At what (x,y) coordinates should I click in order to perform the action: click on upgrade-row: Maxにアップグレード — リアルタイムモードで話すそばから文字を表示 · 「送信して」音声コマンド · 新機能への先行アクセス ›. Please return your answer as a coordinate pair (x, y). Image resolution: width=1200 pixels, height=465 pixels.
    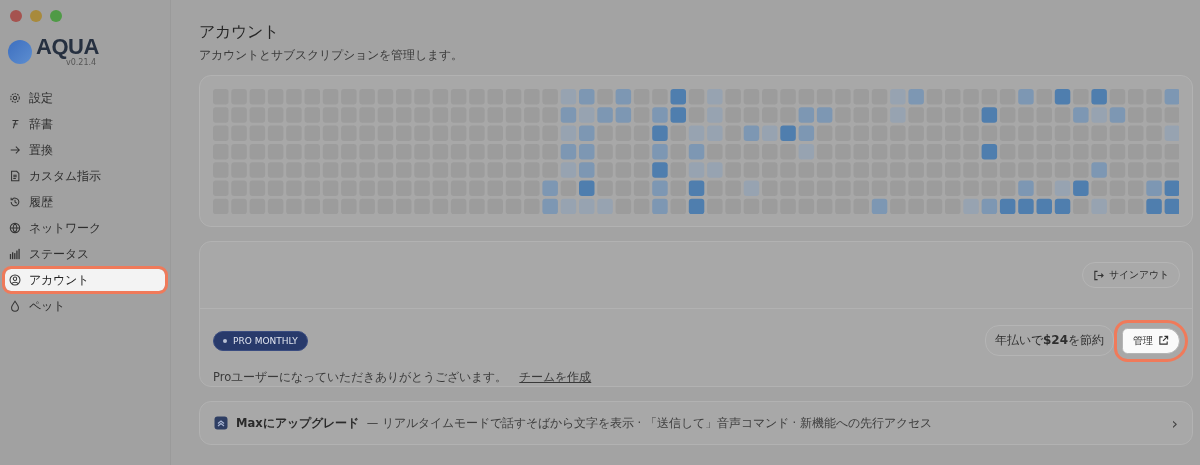
    Looking at the image, I should click on (696, 423).